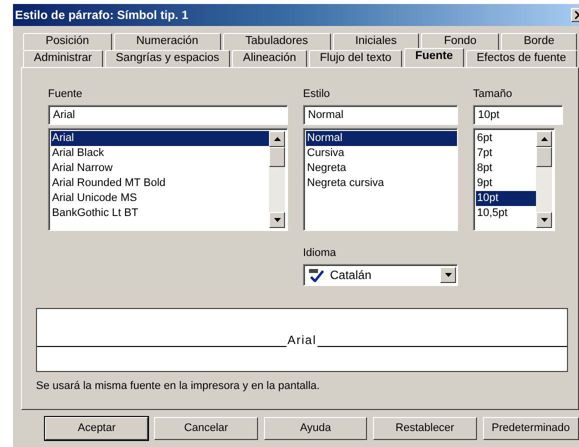 The width and height of the screenshot is (579, 447). What do you see at coordinates (101, 15) in the screenshot?
I see `window-title: Estilo de párrafo: Símbol tip. 1` at bounding box center [101, 15].